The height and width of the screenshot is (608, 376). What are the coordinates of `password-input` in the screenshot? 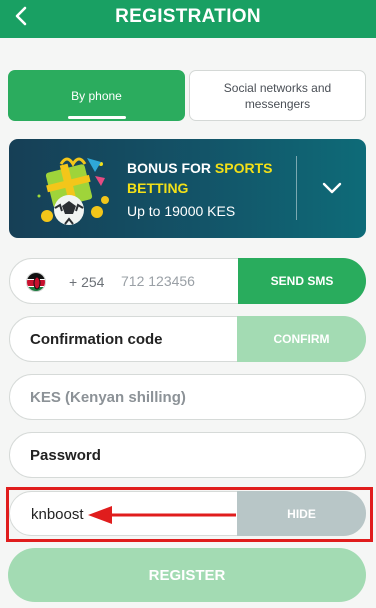 It's located at (180, 455).